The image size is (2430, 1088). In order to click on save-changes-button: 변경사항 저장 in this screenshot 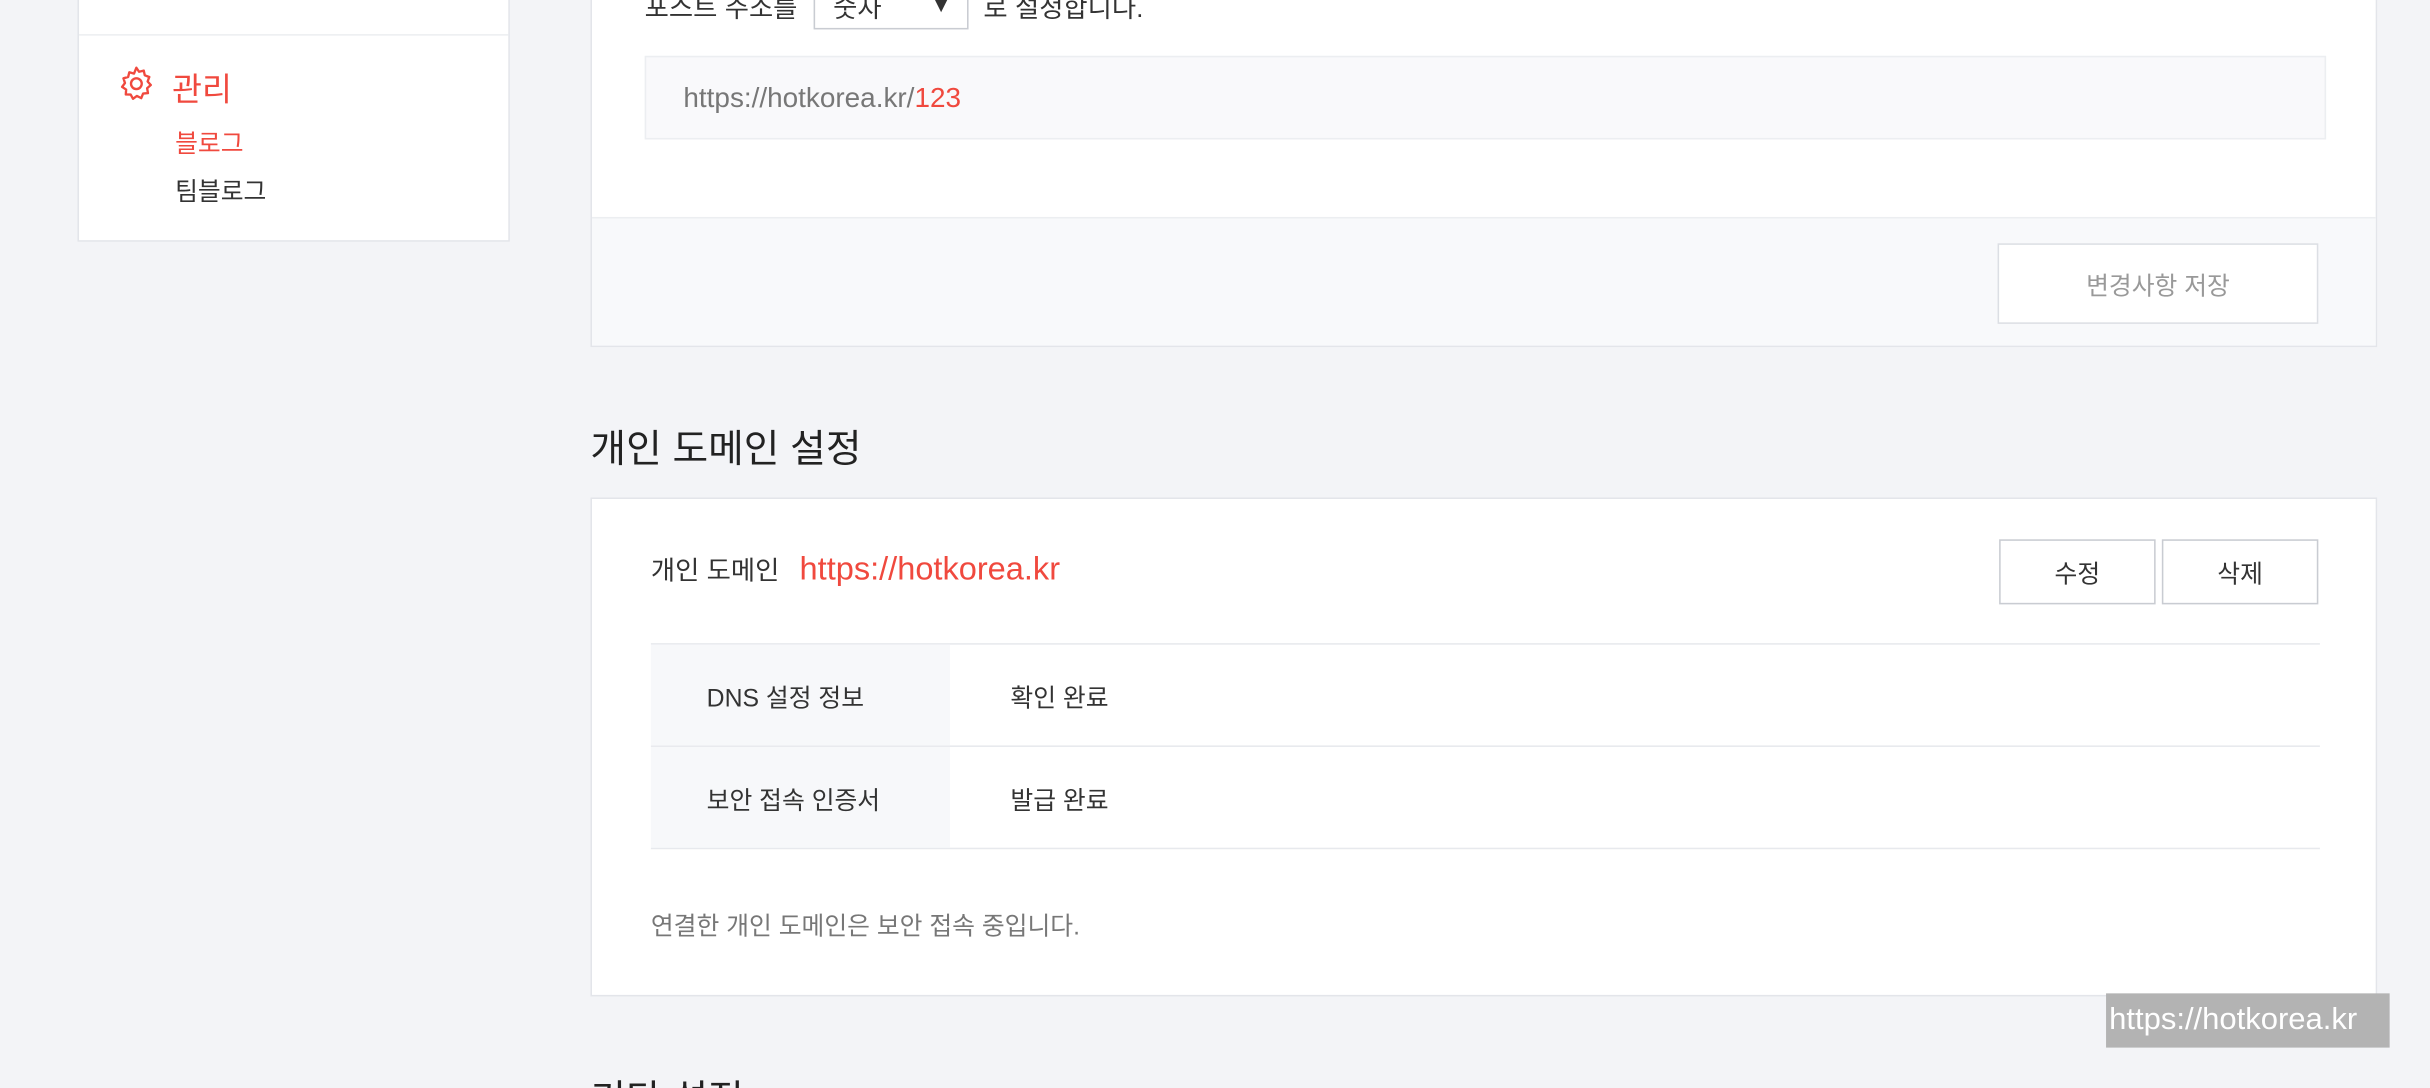, I will do `click(2158, 283)`.